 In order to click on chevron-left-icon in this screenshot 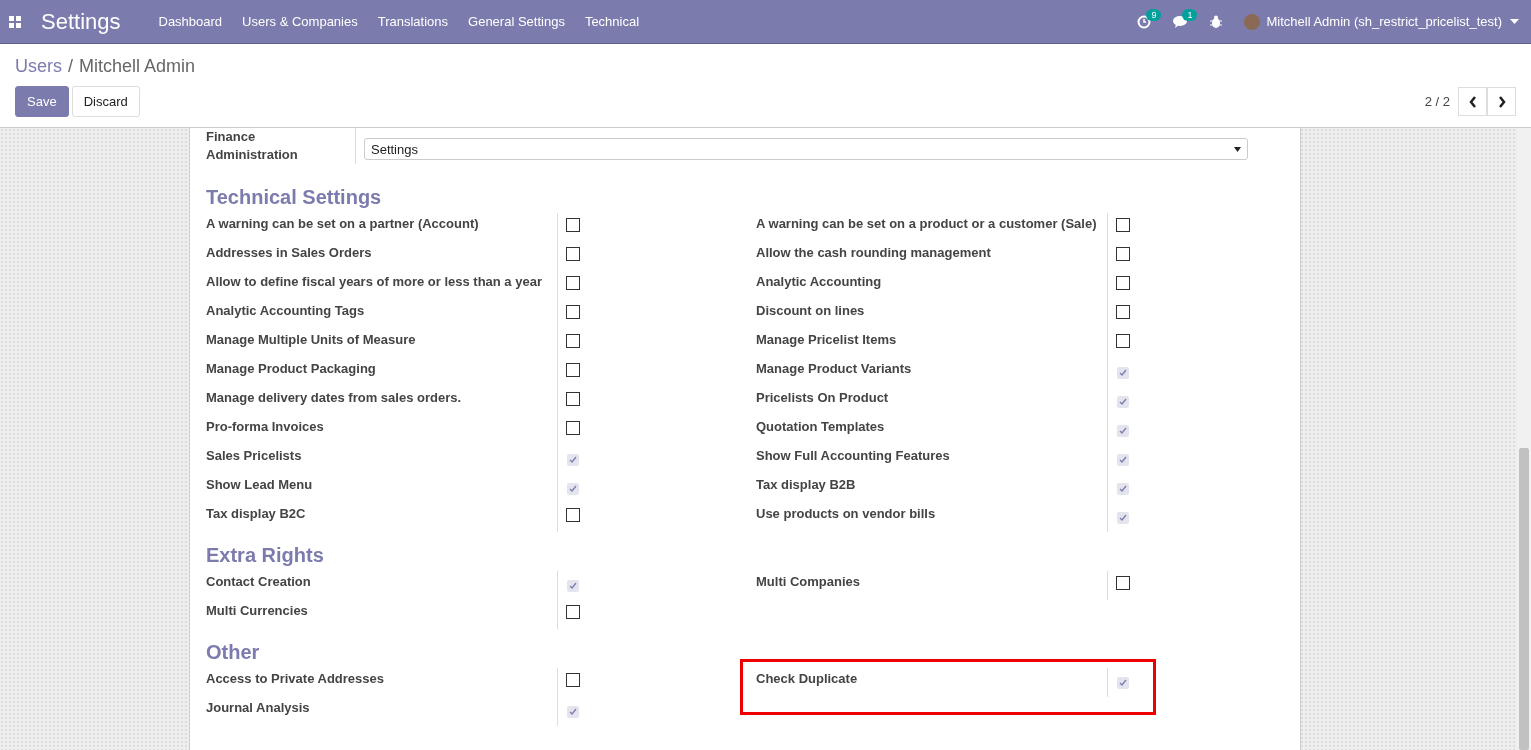, I will do `click(1472, 101)`.